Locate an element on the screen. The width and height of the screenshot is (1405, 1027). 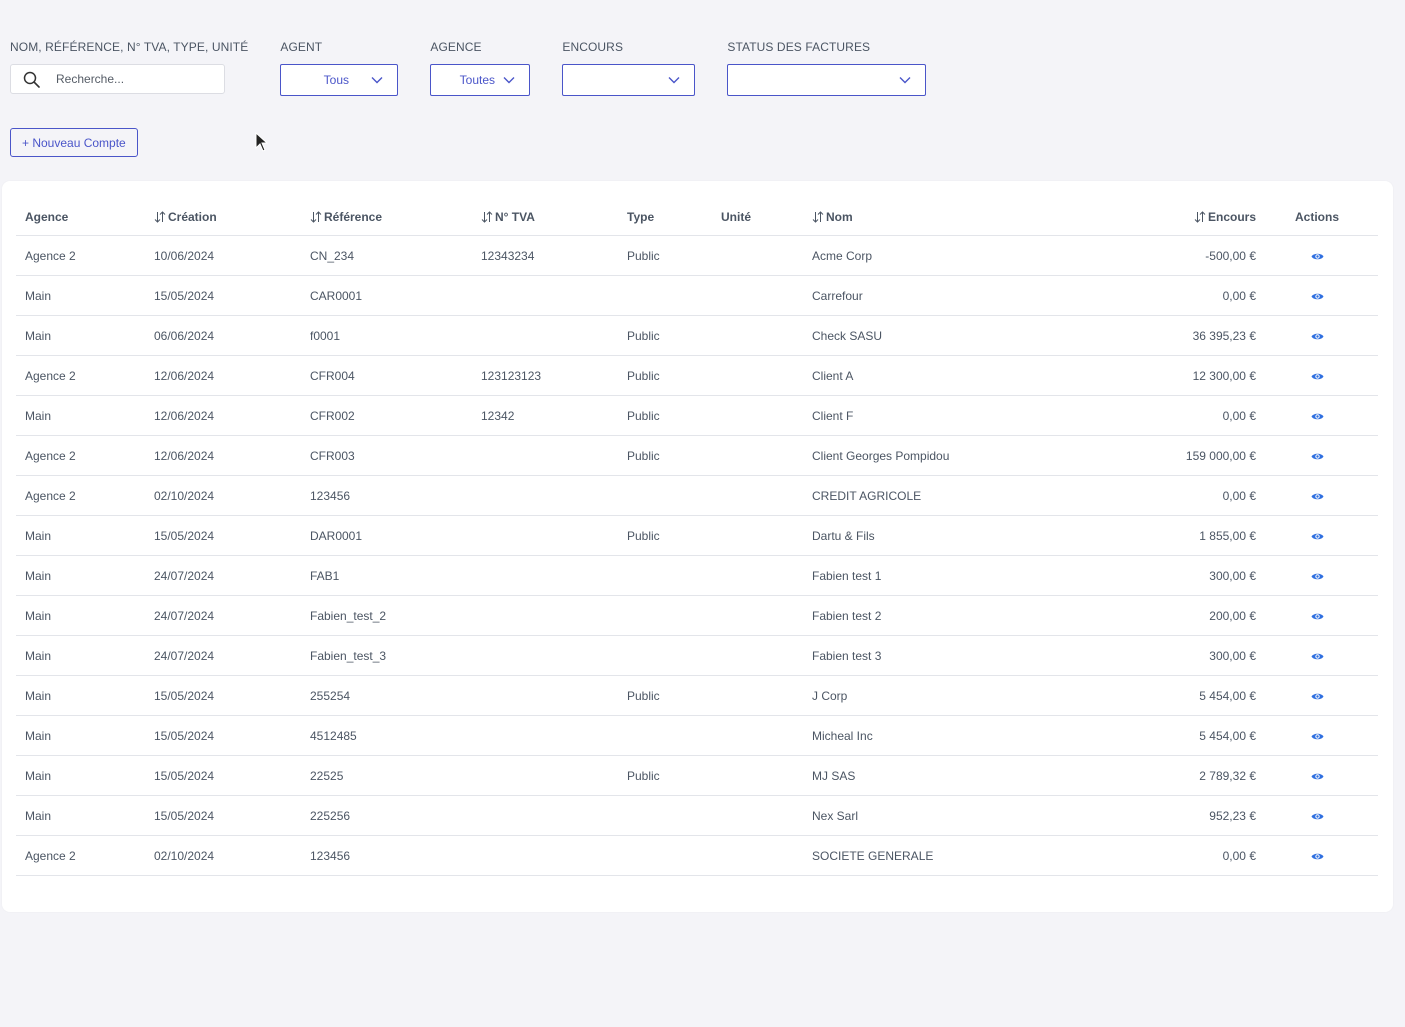
column-header-encours: Encours is located at coordinates (1169, 217).